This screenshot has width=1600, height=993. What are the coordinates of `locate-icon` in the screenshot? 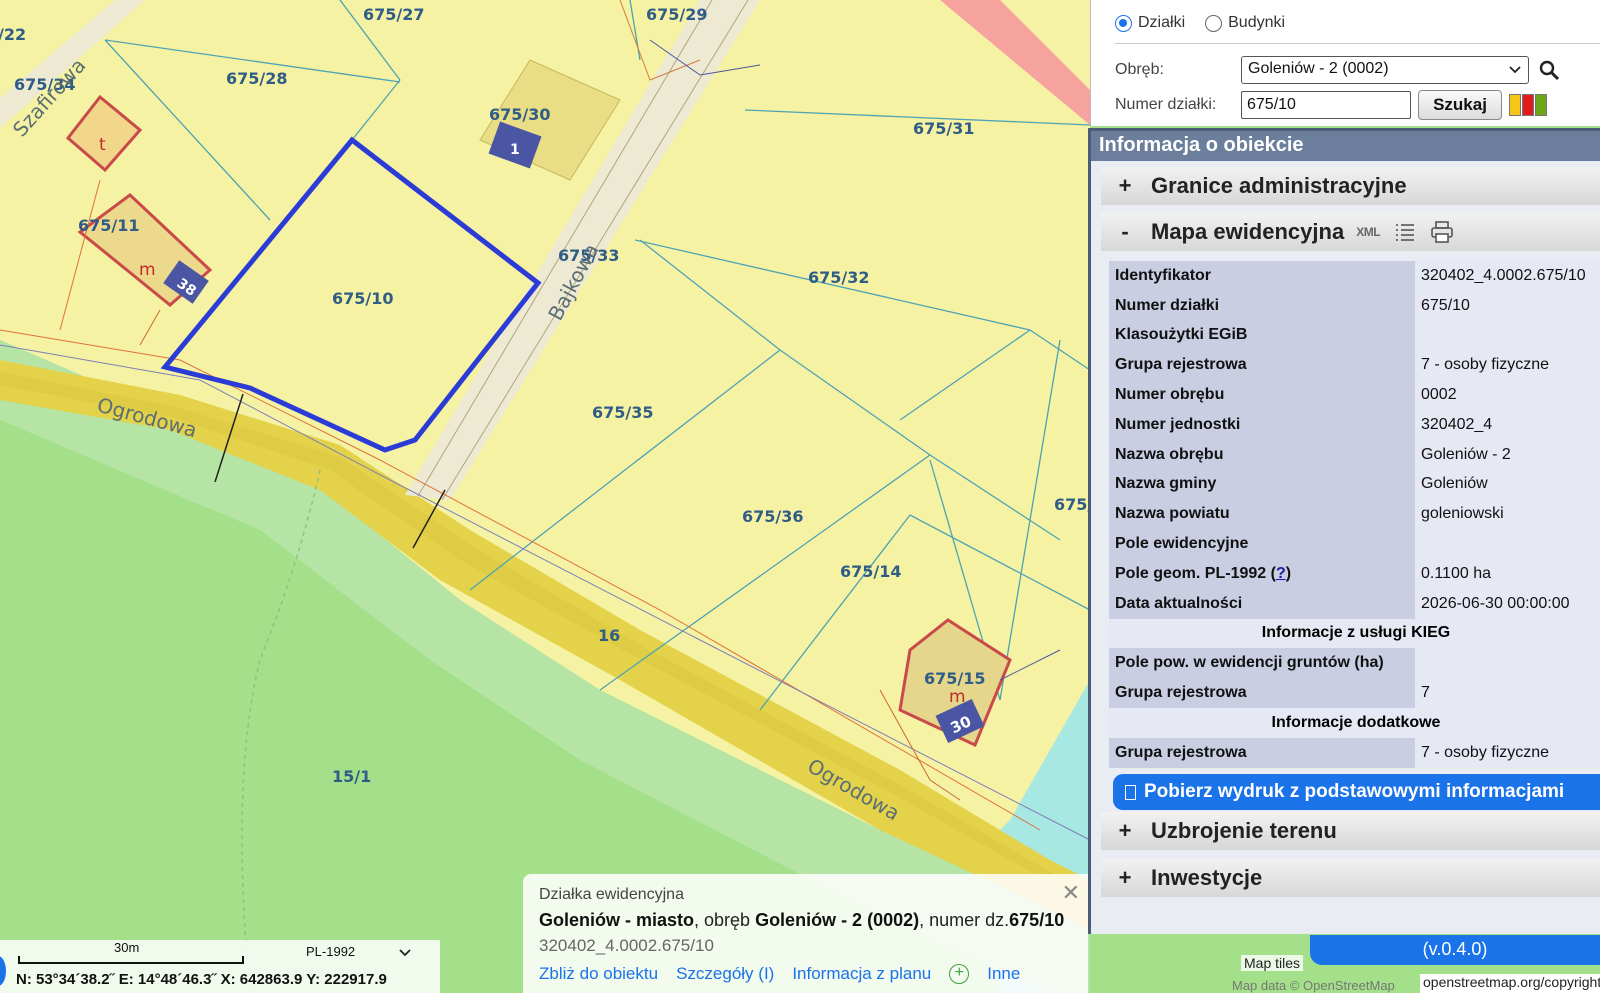 It's located at (3, 971).